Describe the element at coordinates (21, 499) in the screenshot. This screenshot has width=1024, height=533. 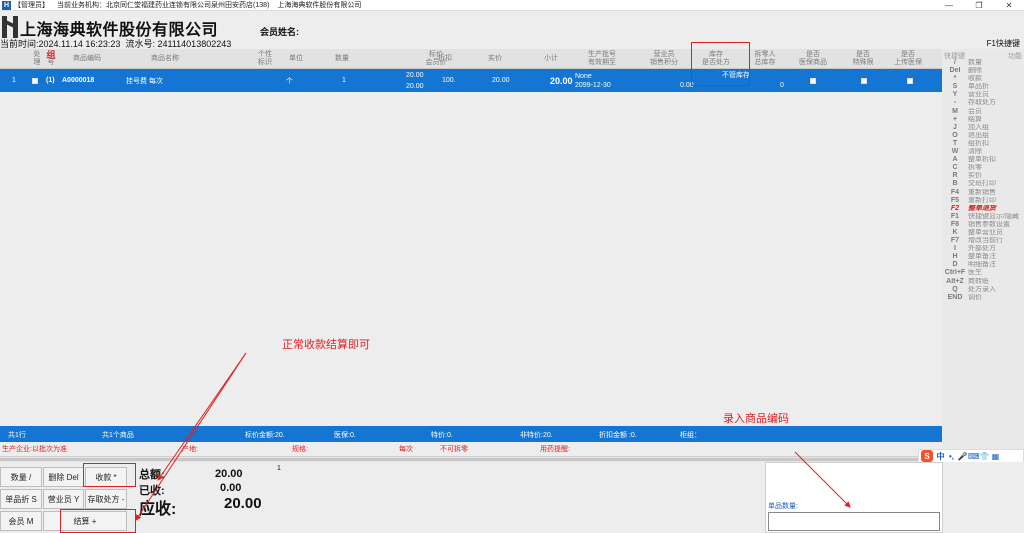
I see `single-discount-button: 单品折 S` at that location.